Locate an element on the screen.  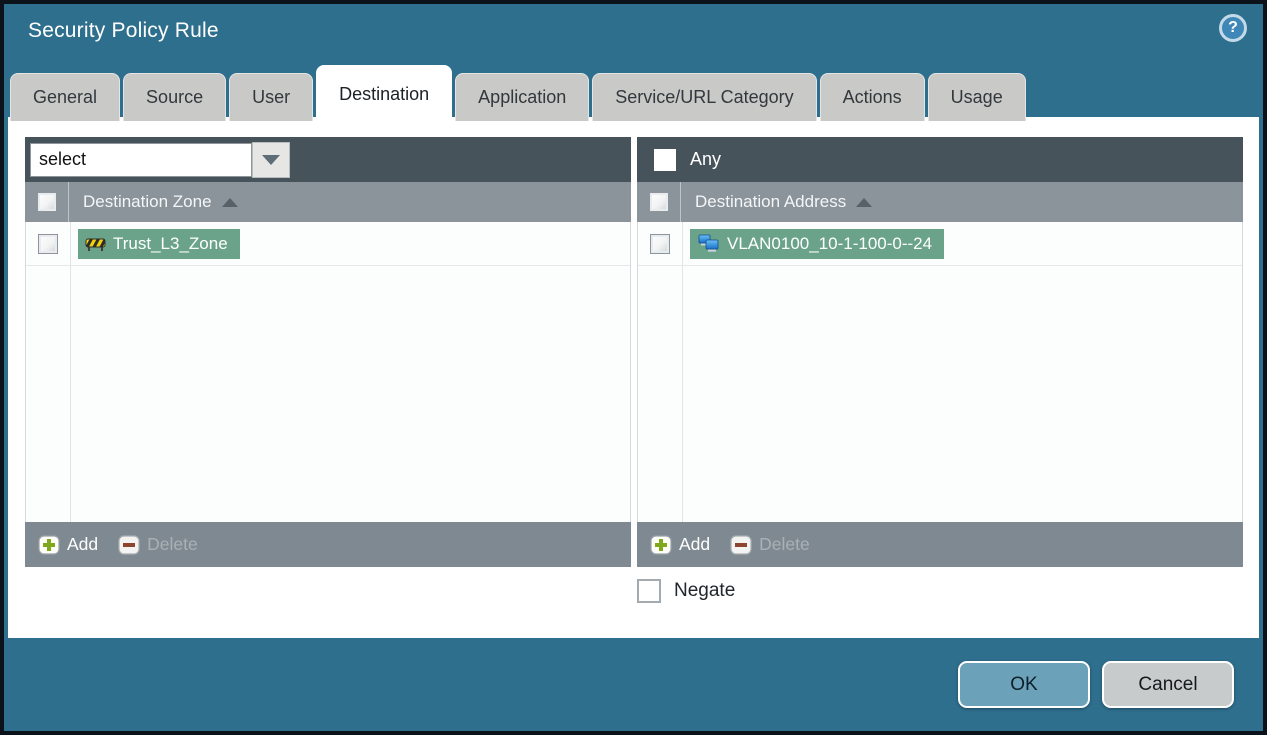
address-any-checkbox is located at coordinates (665, 159).